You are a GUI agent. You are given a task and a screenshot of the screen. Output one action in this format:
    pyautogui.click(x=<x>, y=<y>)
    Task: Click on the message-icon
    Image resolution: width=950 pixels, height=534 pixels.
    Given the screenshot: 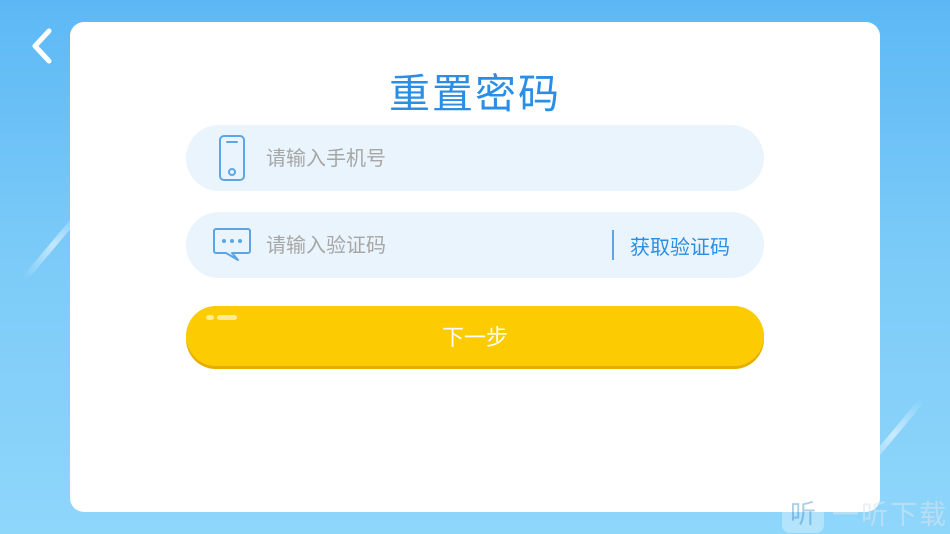 What is the action you would take?
    pyautogui.click(x=232, y=245)
    